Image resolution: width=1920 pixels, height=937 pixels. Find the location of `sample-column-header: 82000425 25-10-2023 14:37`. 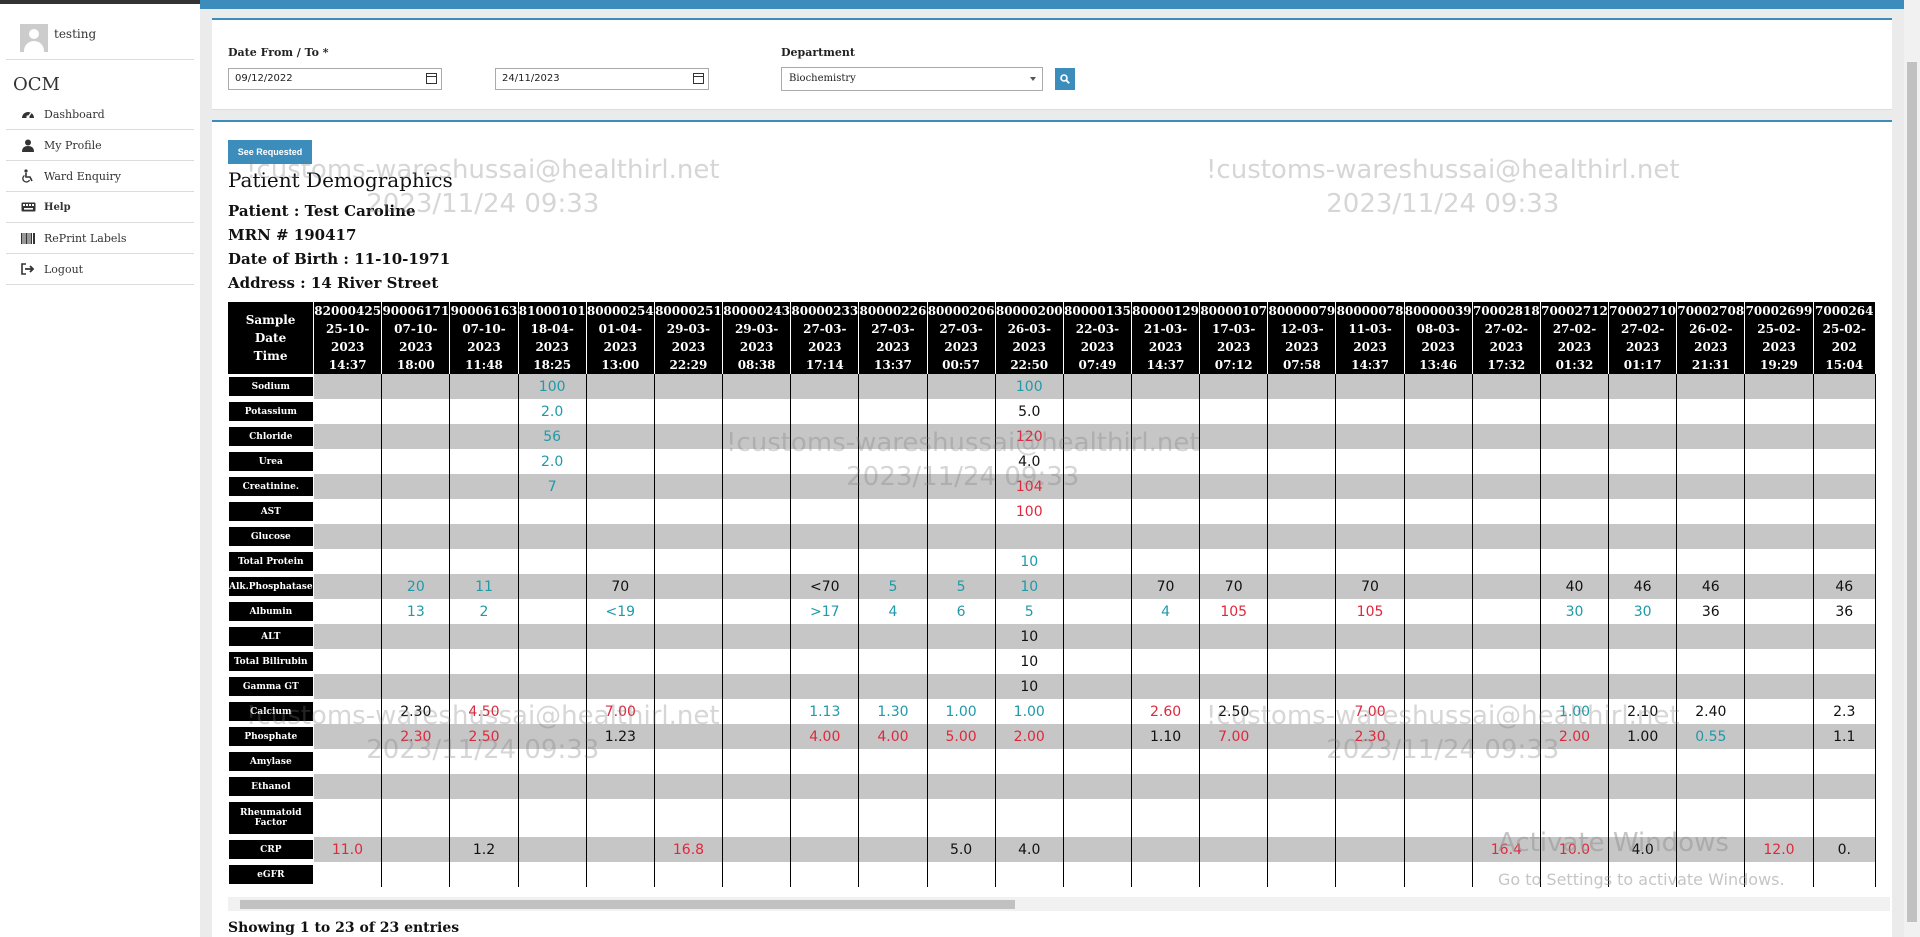

sample-column-header: 82000425 25-10-2023 14:37 is located at coordinates (348, 338).